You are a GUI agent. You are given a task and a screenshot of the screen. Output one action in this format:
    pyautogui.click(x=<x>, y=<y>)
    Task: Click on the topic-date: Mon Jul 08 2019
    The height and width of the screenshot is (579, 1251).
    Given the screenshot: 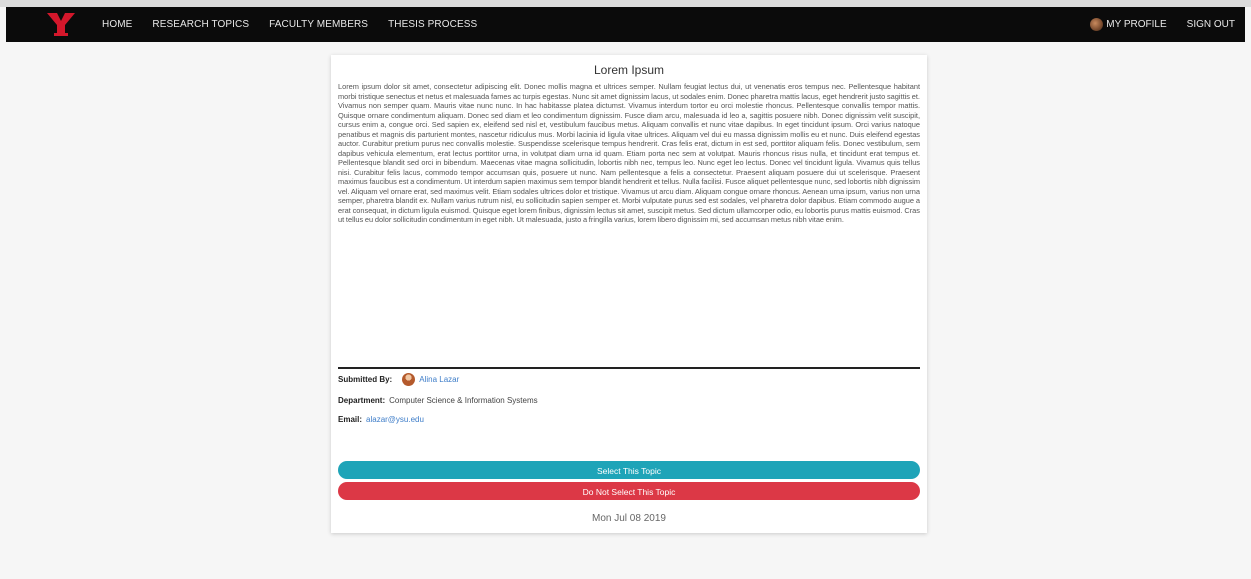 What is the action you would take?
    pyautogui.click(x=629, y=518)
    